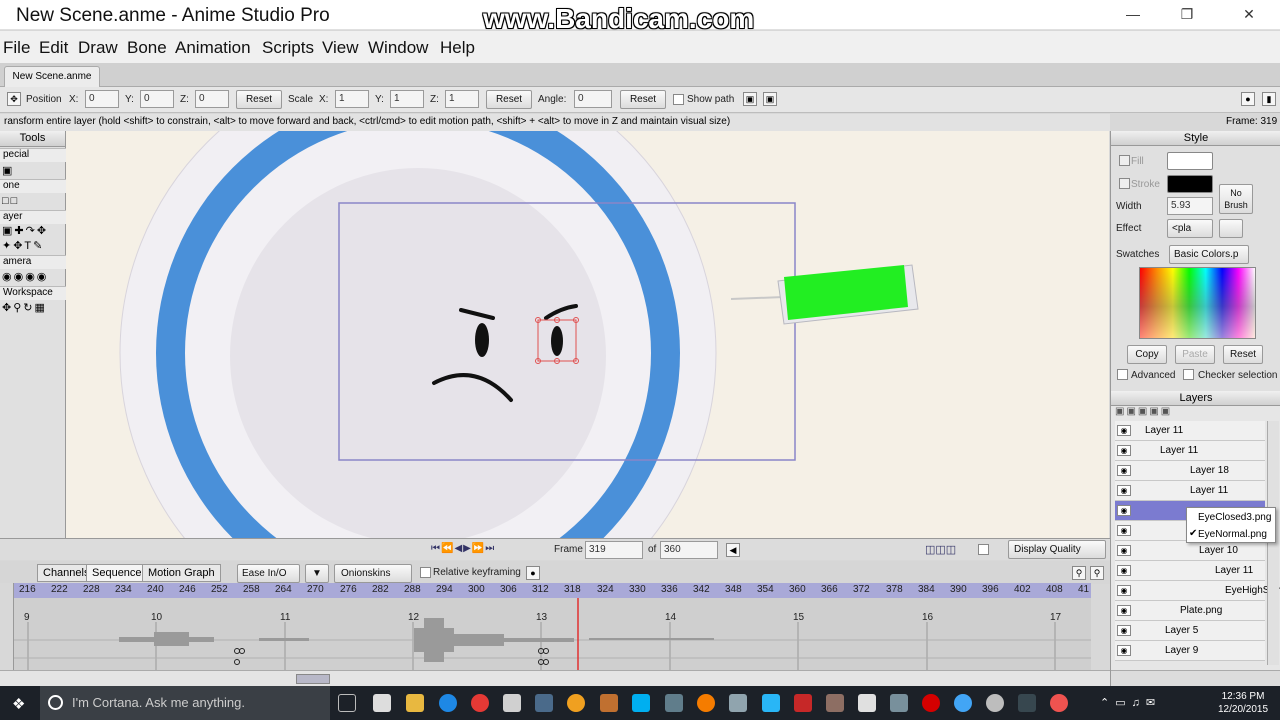 This screenshot has width=1280, height=720. What do you see at coordinates (1133, 15) in the screenshot?
I see `minimize-button: —` at bounding box center [1133, 15].